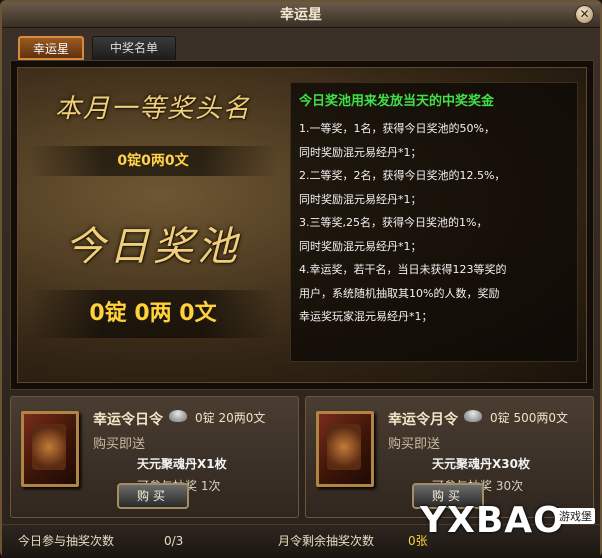 The width and height of the screenshot is (602, 558). I want to click on daily-token-card: 幸运令日令 0锭 20两0文 购买即送 天元聚魂丹X1枚 可参与抽奖 1次 购买, so click(154, 457).